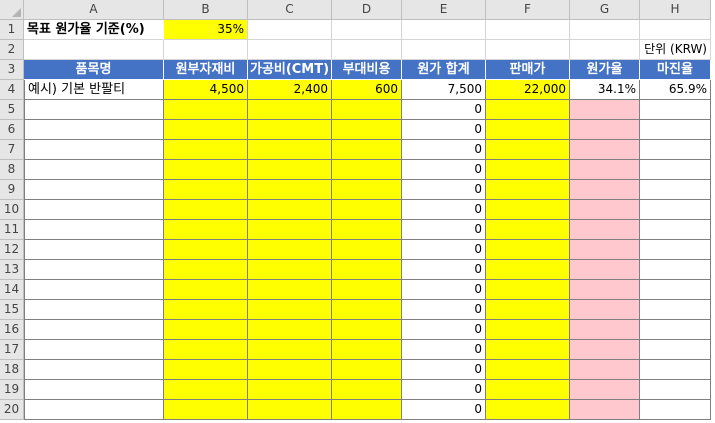  Describe the element at coordinates (290, 30) in the screenshot. I see `cell-c1` at that location.